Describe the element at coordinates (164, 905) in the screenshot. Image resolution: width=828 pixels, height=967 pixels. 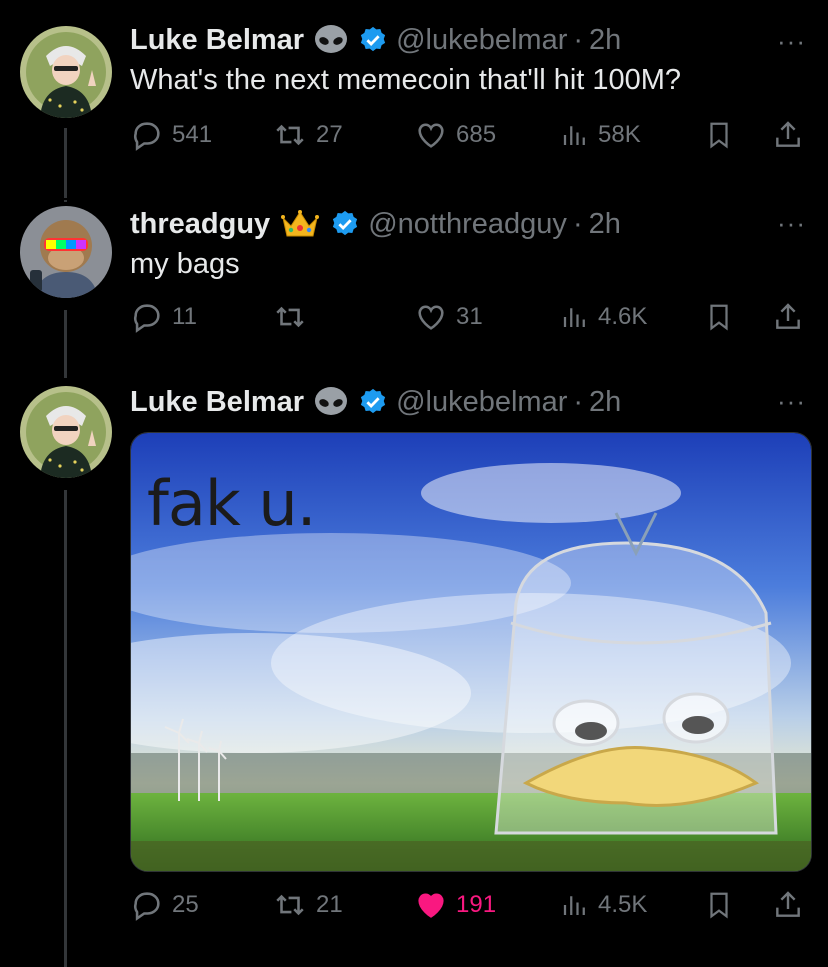
I see `reply-button: 25` at that location.